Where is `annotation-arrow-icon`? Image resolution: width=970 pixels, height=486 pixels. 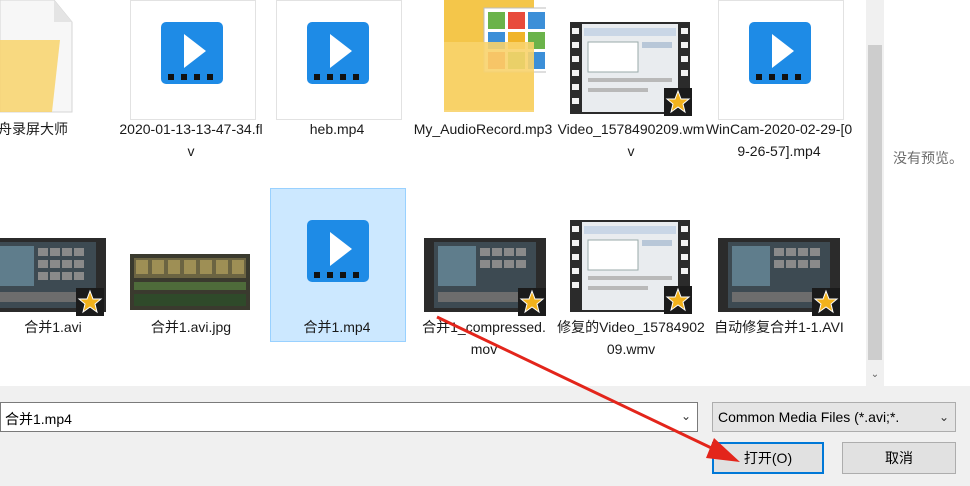 annotation-arrow-icon is located at coordinates (588, 388).